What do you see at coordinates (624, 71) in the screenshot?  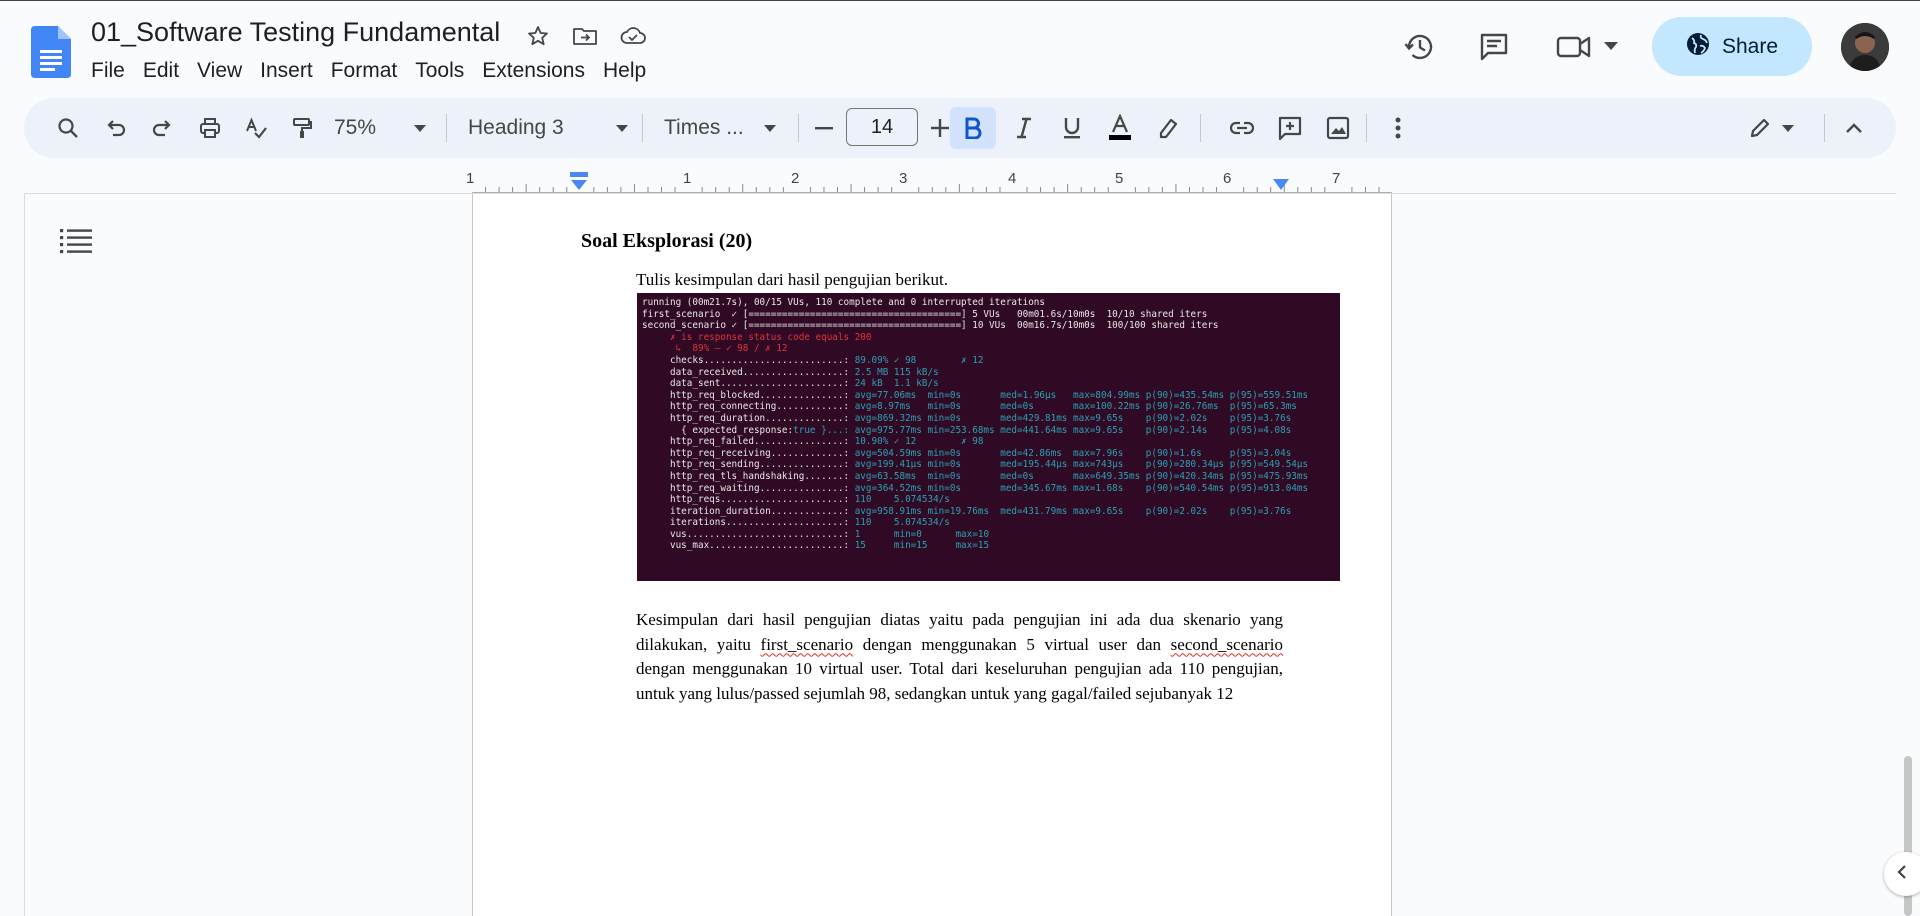 I see `menu-help: Help` at bounding box center [624, 71].